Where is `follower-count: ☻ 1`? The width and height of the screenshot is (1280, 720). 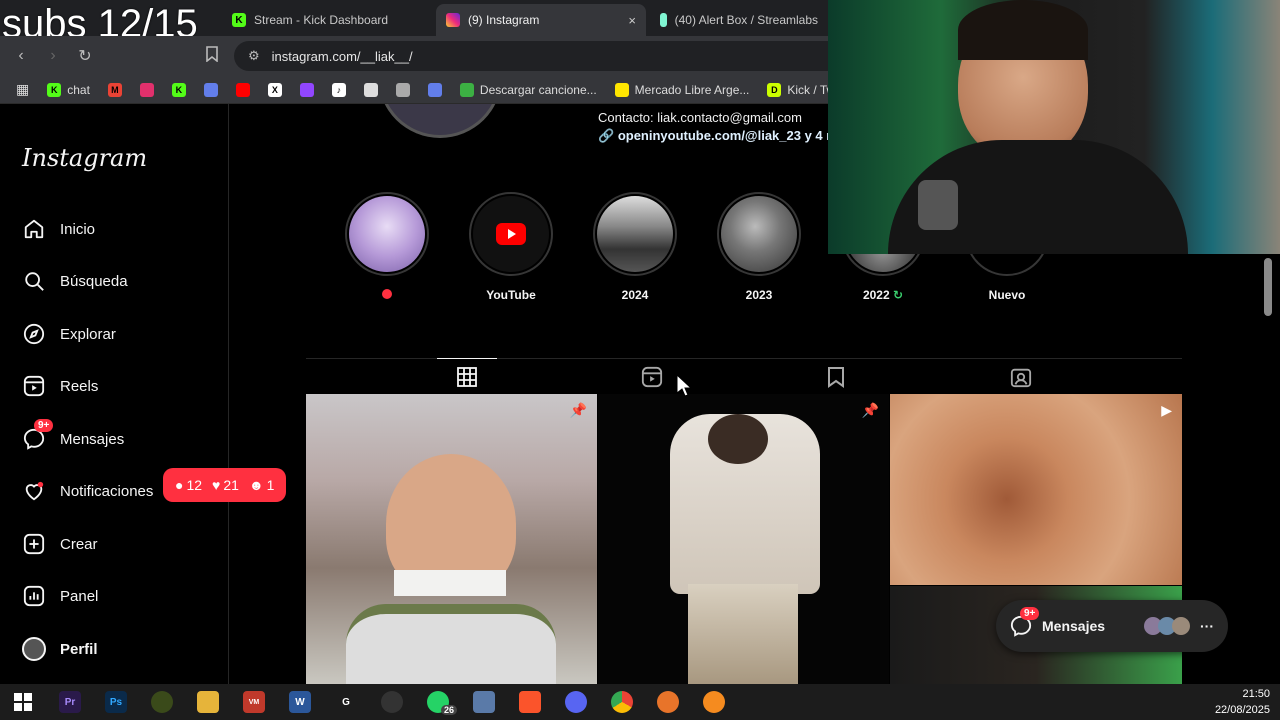 follower-count: ☻ 1 is located at coordinates (261, 485).